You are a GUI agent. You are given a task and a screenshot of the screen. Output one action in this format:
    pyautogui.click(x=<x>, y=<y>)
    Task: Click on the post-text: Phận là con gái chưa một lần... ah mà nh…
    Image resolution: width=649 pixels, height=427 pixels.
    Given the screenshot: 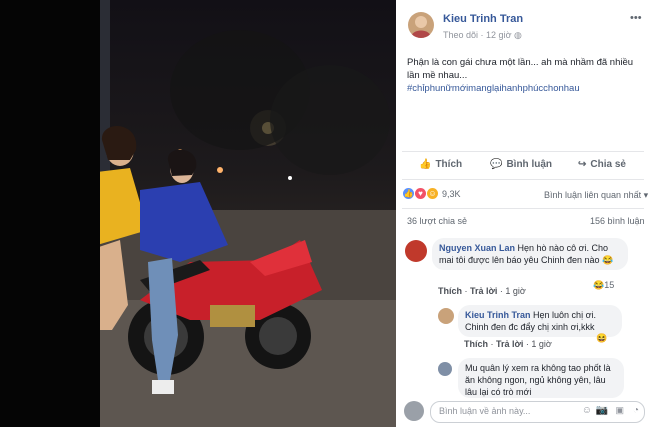 What is the action you would take?
    pyautogui.click(x=520, y=69)
    